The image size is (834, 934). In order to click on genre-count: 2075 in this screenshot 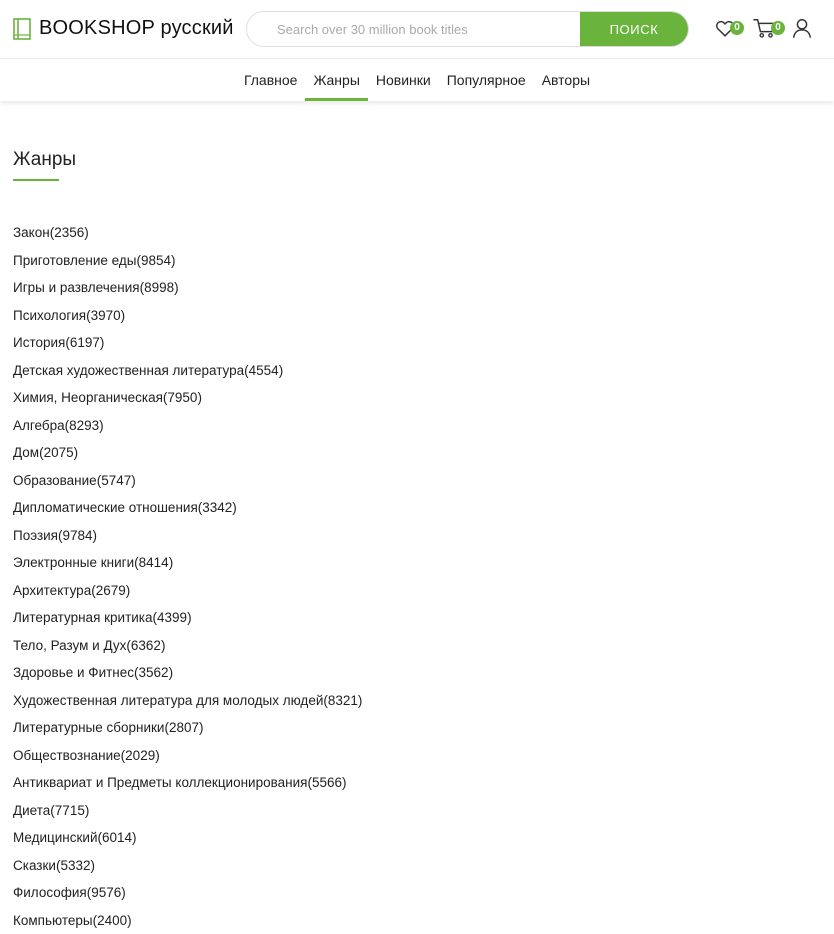, I will do `click(59, 452)`.